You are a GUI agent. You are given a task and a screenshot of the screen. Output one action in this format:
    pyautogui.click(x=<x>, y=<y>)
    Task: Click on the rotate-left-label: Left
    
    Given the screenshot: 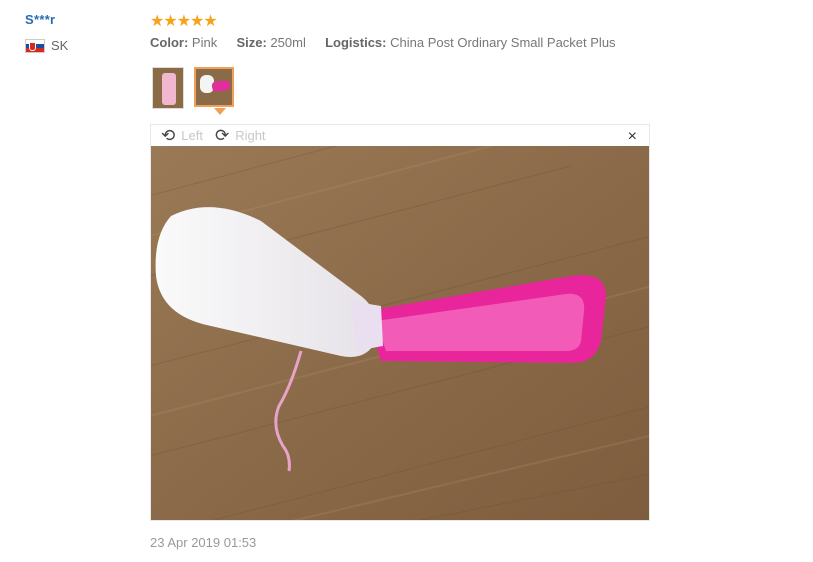 What is the action you would take?
    pyautogui.click(x=192, y=135)
    